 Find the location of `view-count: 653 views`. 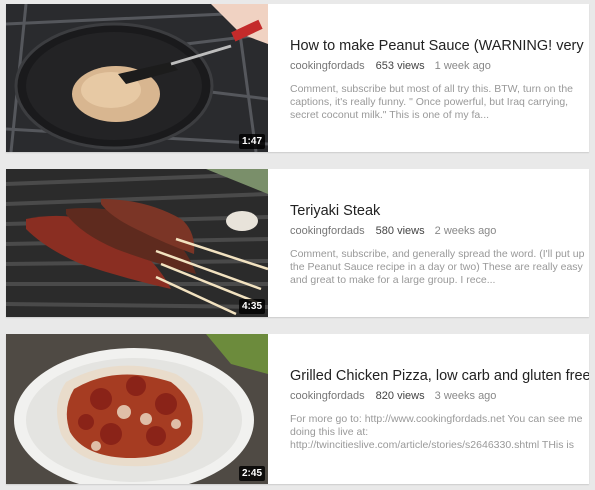

view-count: 653 views is located at coordinates (400, 66).